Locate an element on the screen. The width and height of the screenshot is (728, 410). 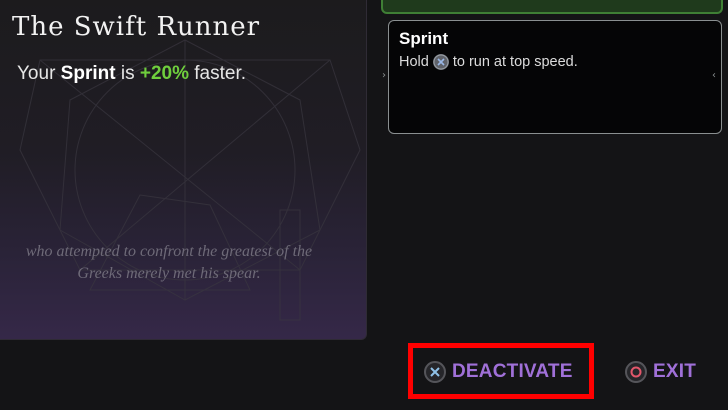
exit-label: EXIT is located at coordinates (675, 371).